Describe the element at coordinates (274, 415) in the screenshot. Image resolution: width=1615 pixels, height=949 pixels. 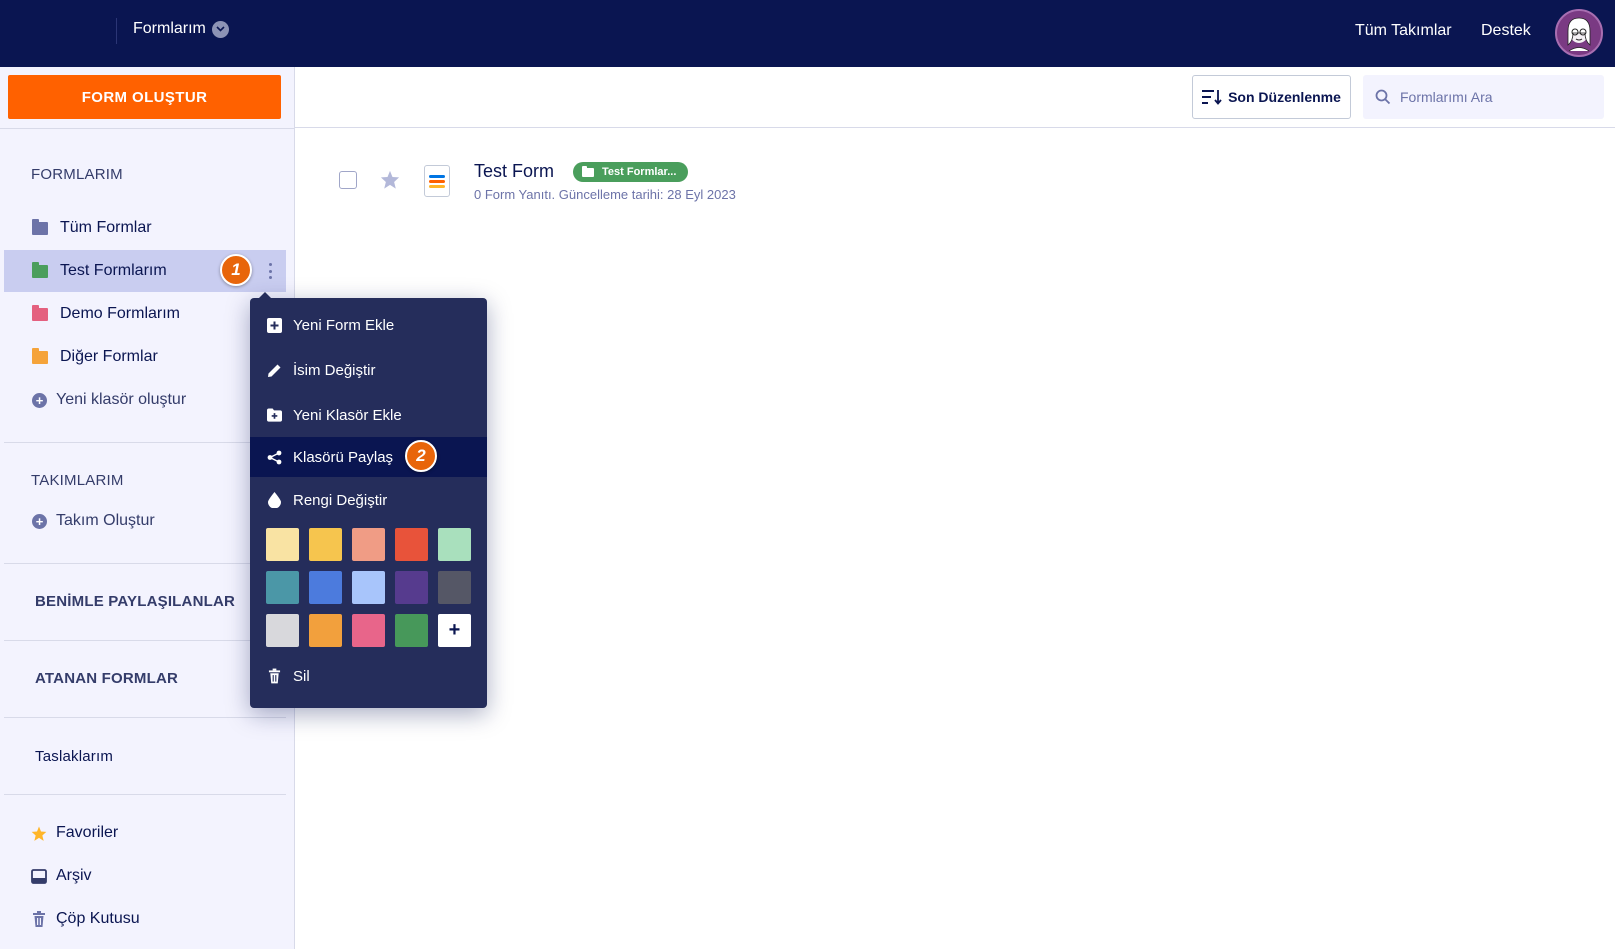
I see `folder-plus-icon` at that location.